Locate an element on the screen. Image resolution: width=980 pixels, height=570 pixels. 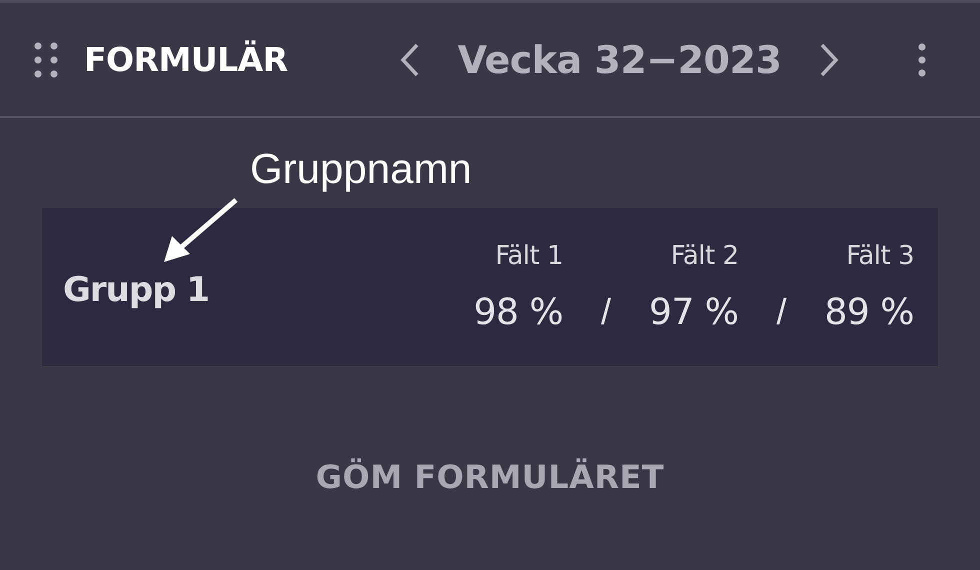
previous-chevron-icon is located at coordinates (410, 59).